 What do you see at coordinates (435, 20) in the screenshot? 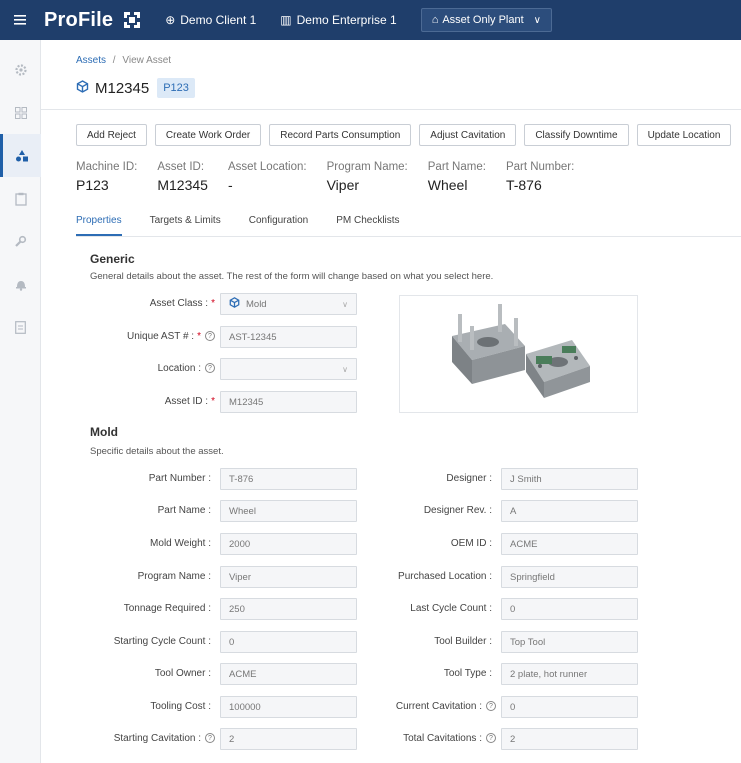
I see `factory-icon: ⌂` at bounding box center [435, 20].